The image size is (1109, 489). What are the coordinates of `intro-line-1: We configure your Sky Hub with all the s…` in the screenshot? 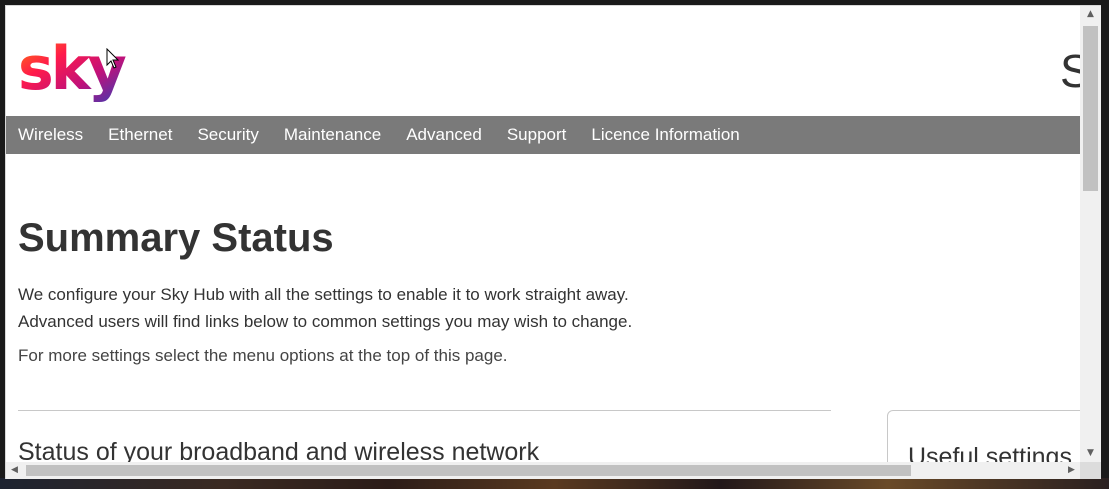 It's located at (323, 294).